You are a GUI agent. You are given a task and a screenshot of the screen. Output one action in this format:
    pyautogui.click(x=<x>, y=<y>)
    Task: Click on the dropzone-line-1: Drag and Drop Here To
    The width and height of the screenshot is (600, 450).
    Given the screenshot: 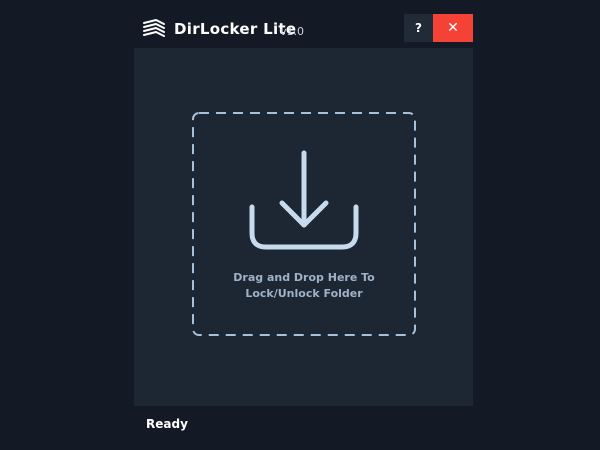 What is the action you would take?
    pyautogui.click(x=304, y=277)
    